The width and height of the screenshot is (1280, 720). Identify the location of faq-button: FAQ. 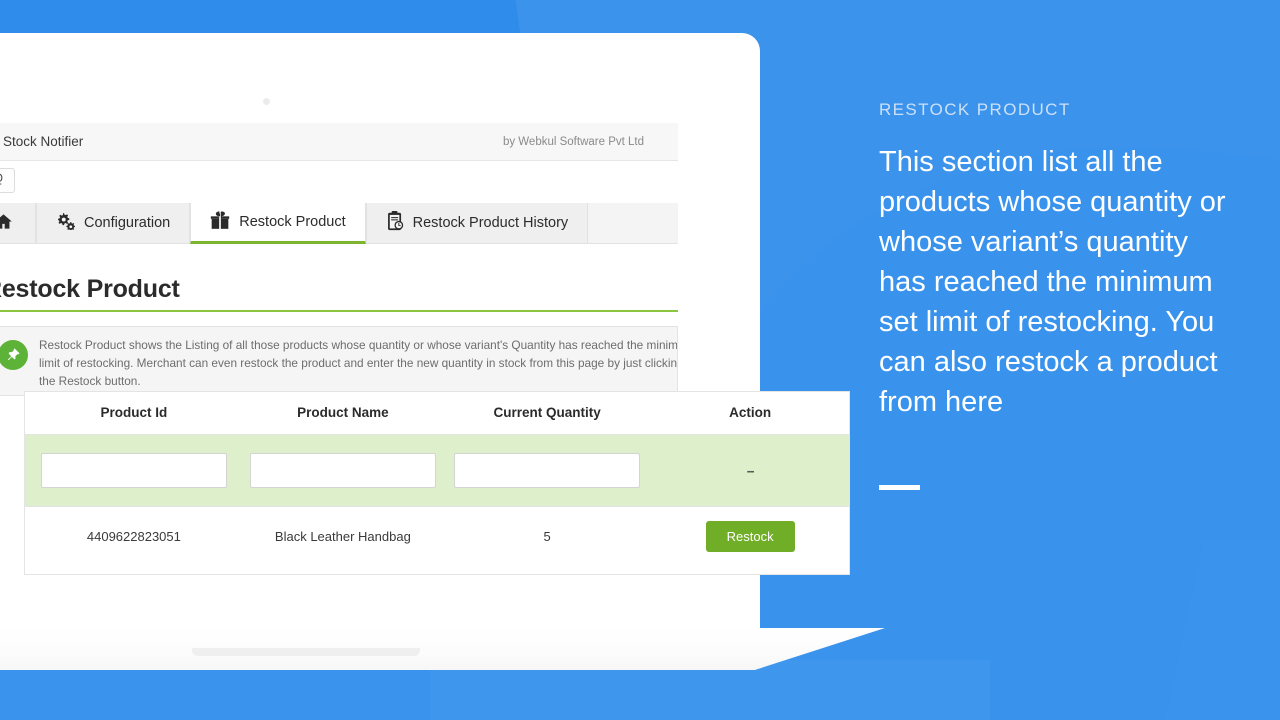
(8, 180).